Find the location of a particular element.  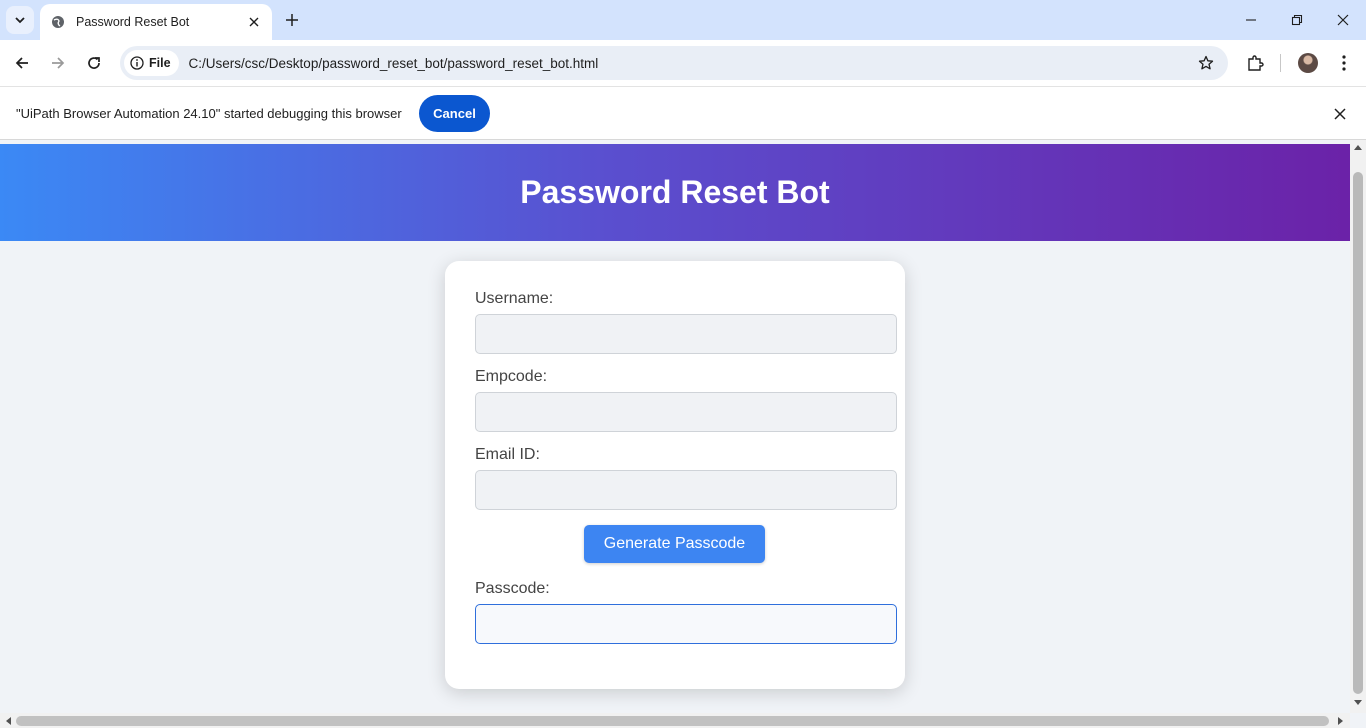

menu-button is located at coordinates (1344, 63).